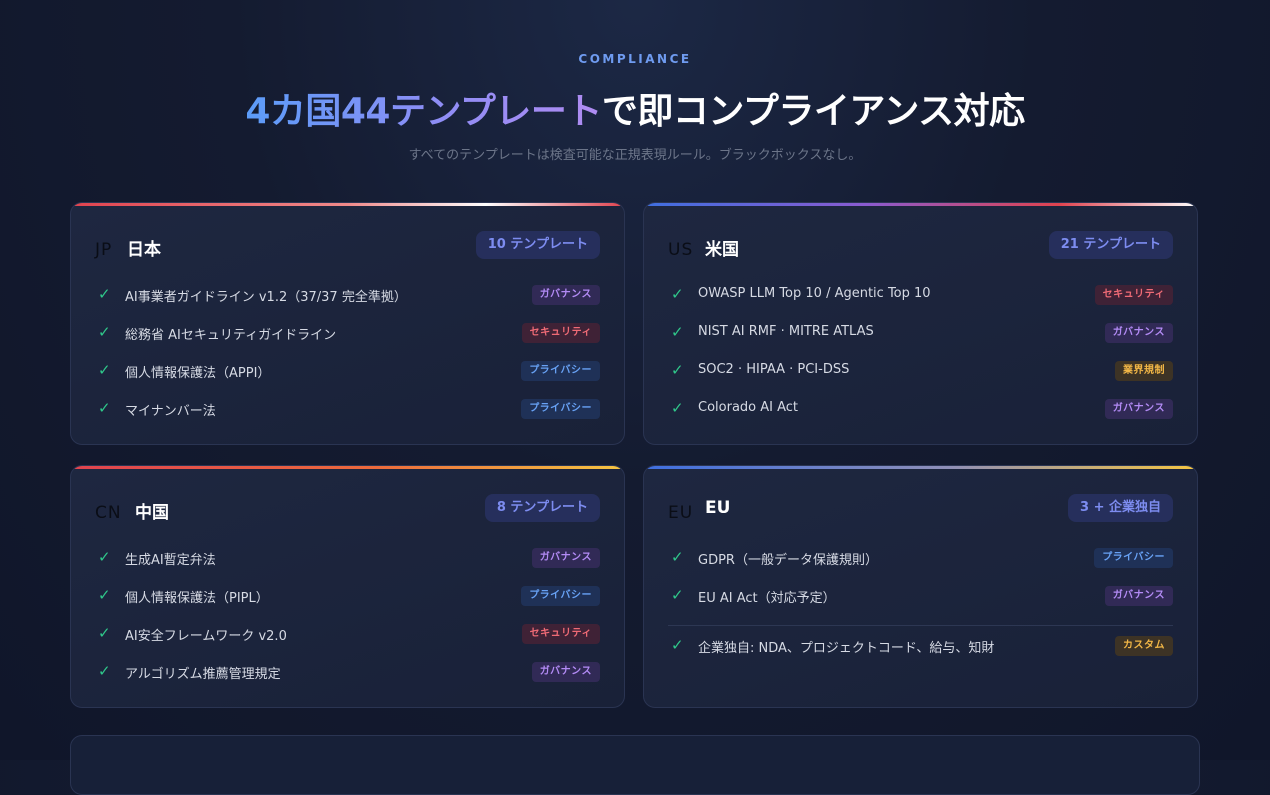 This screenshot has height=795, width=1270. What do you see at coordinates (722, 250) in the screenshot?
I see `country-name: 米国` at bounding box center [722, 250].